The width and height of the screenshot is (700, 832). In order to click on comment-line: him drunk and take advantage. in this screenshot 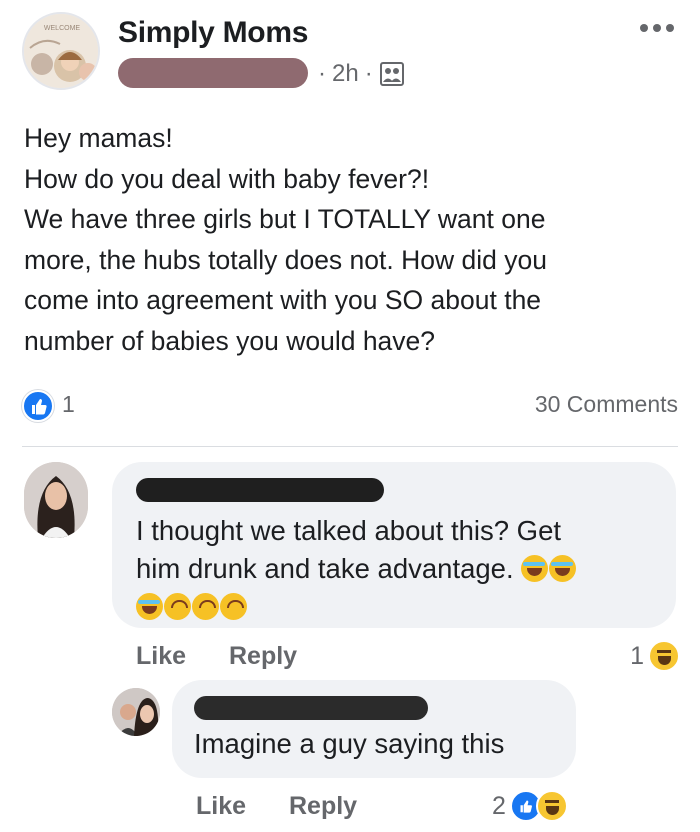, I will do `click(396, 569)`.